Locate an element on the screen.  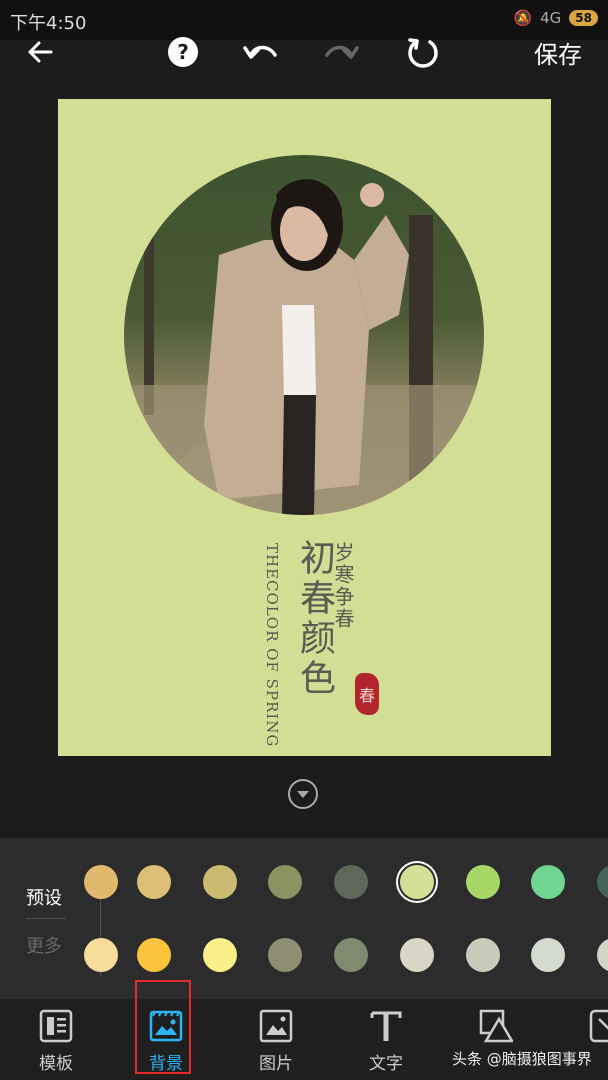
top-toolbar: ? 保存 is located at coordinates (304, 51).